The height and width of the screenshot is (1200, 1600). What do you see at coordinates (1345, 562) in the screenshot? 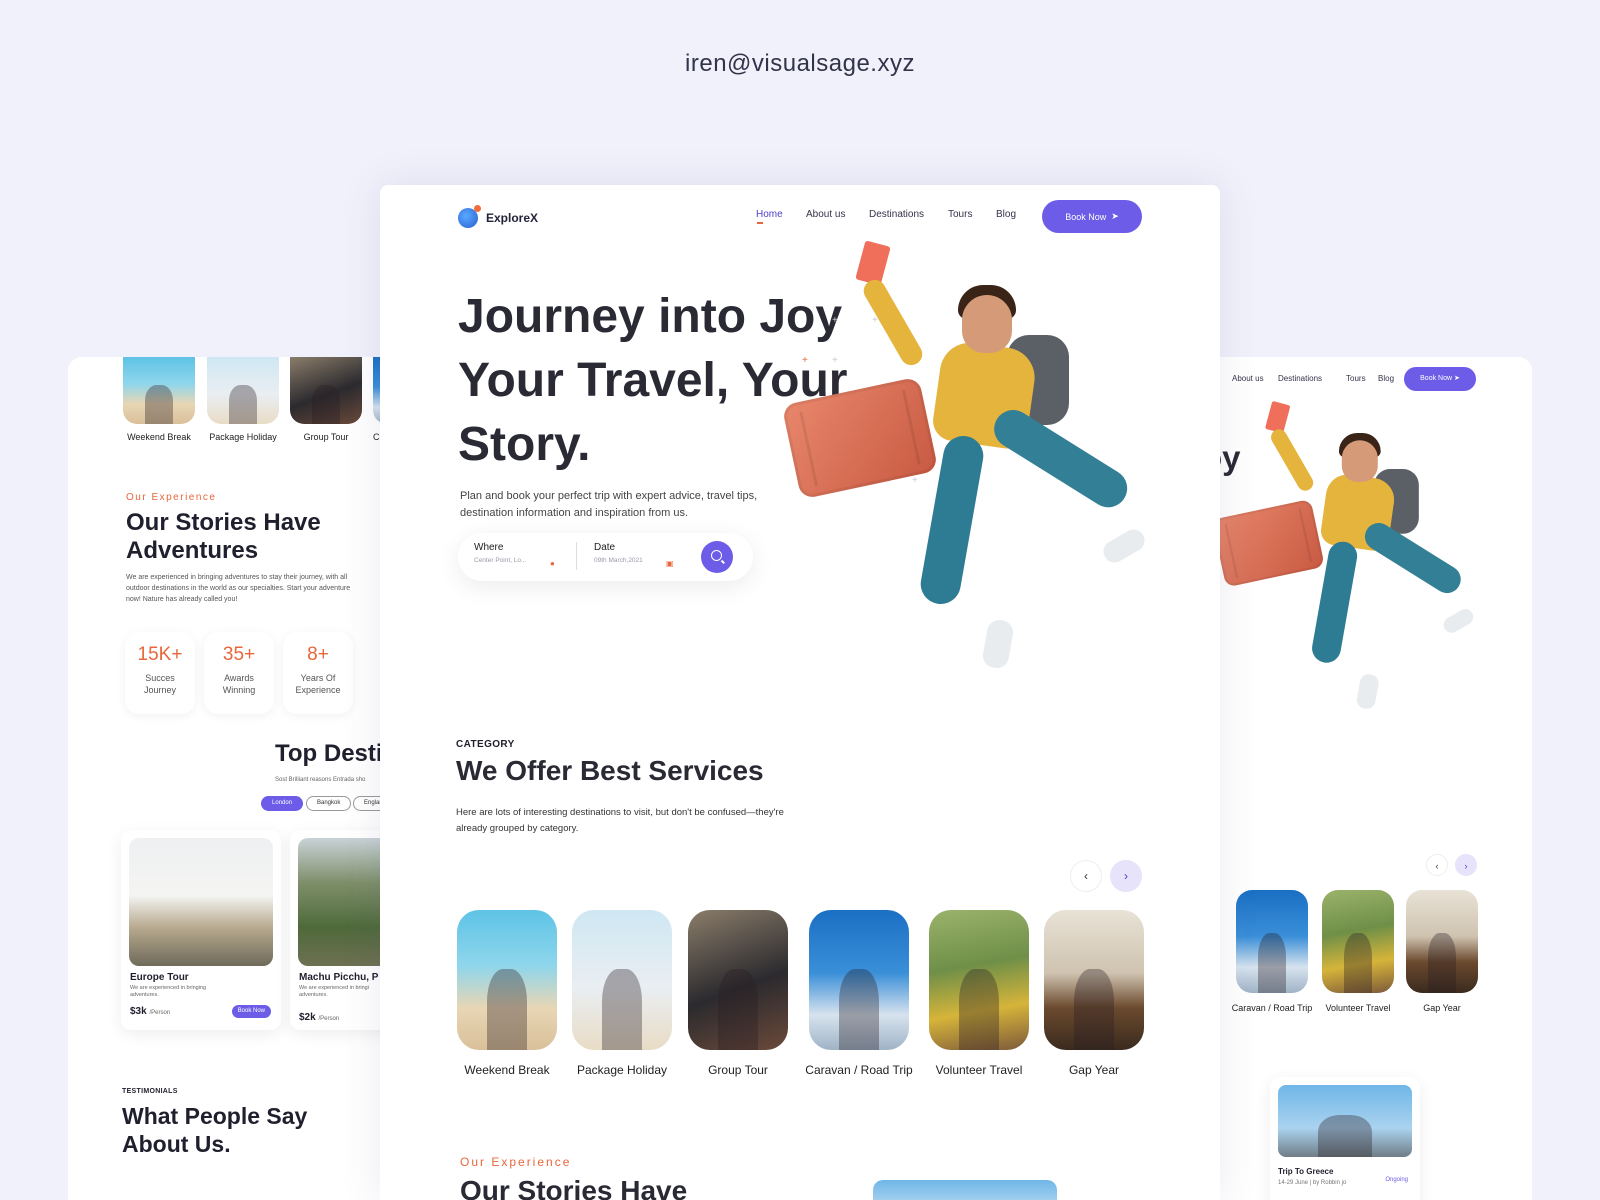
I see `hero-illustration` at bounding box center [1345, 562].